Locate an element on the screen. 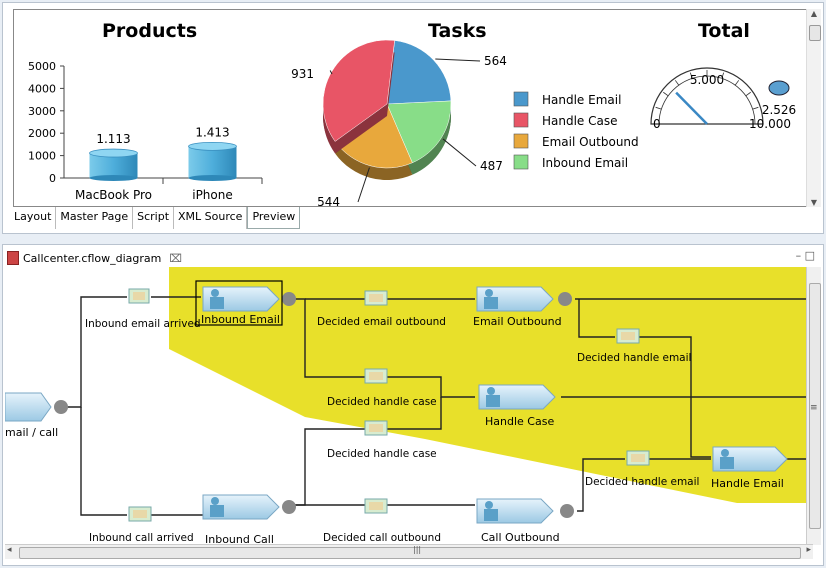 The width and height of the screenshot is (826, 568). diagram-hscroll-thumb is located at coordinates (410, 553).